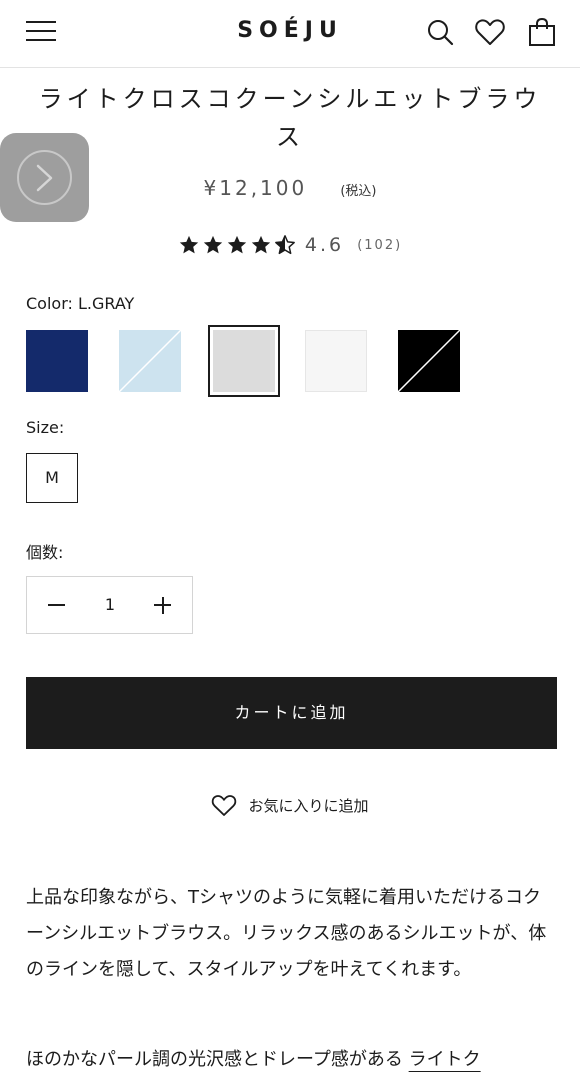 The width and height of the screenshot is (580, 1080). I want to click on quantity-decrease-button, so click(57, 605).